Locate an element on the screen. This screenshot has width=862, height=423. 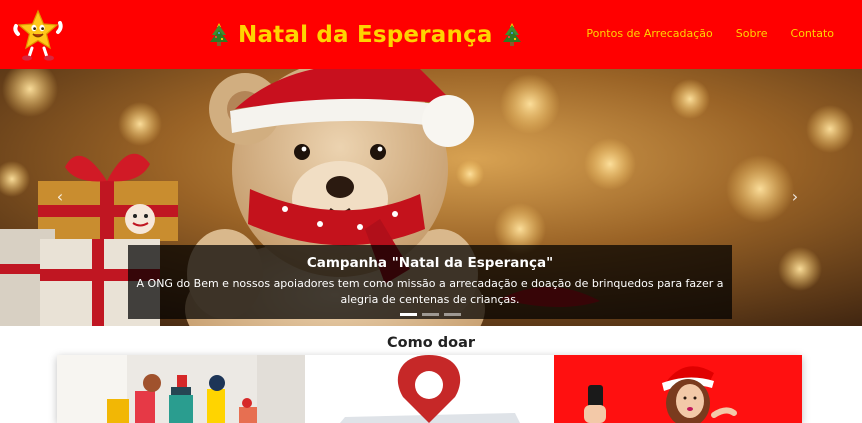
carousel-next-button: › is located at coordinates (795, 196).